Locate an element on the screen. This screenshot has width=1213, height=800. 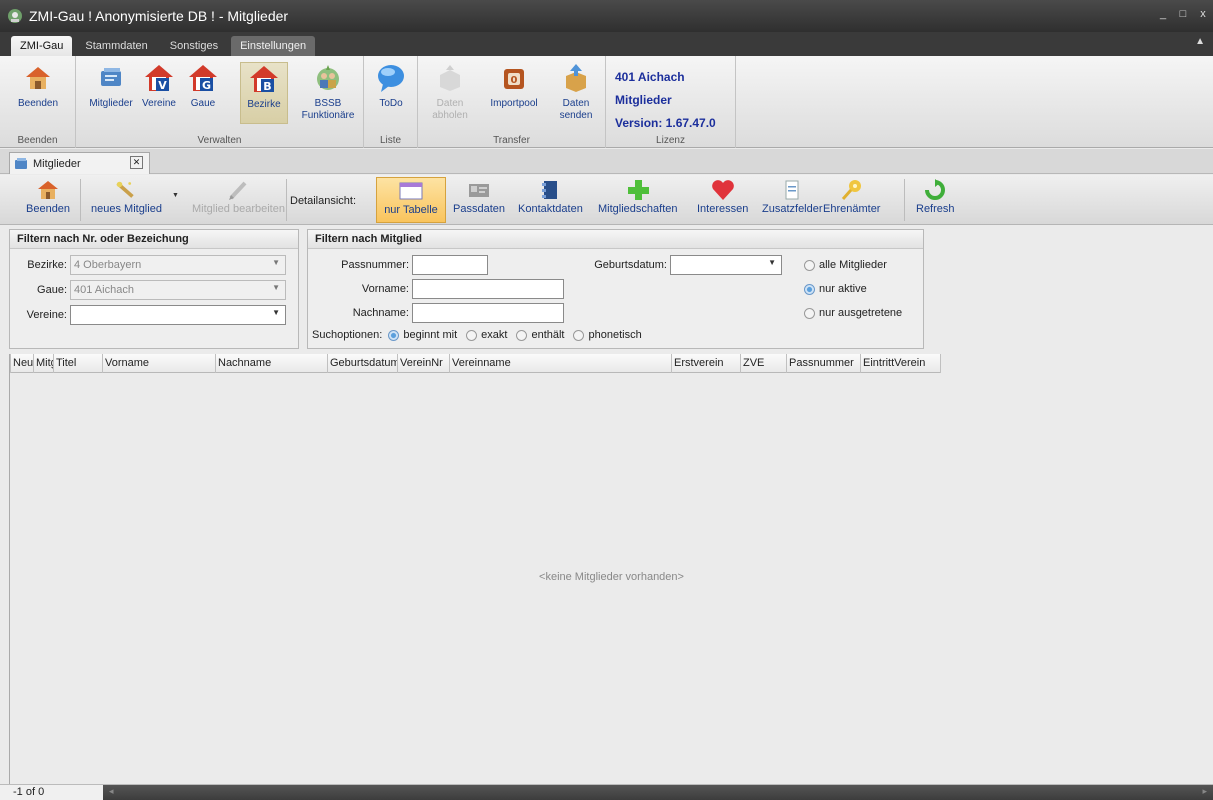
group-label-transfer: Transfer is located at coordinates (511, 140).